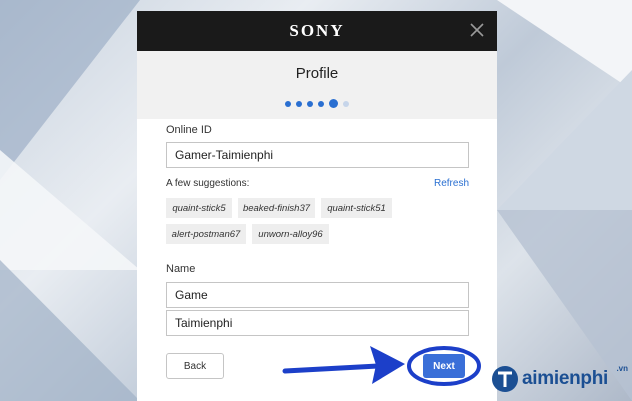  Describe the element at coordinates (317, 103) in the screenshot. I see `step-indicator` at that location.